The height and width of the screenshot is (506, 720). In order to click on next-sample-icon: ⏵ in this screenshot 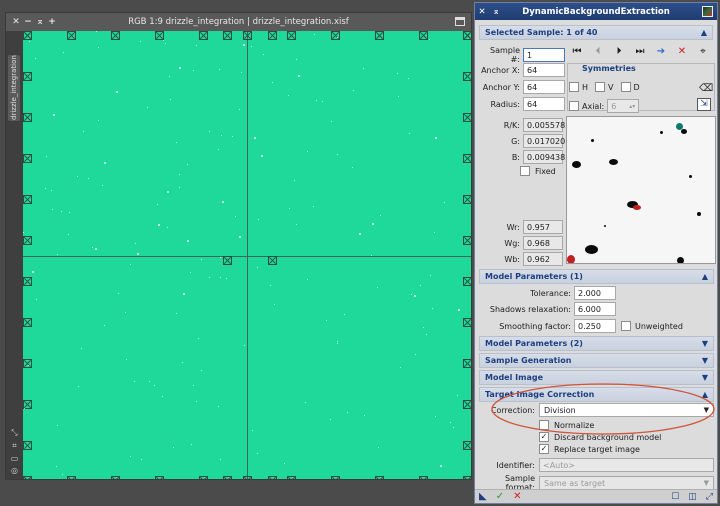, I will do `click(619, 51)`.